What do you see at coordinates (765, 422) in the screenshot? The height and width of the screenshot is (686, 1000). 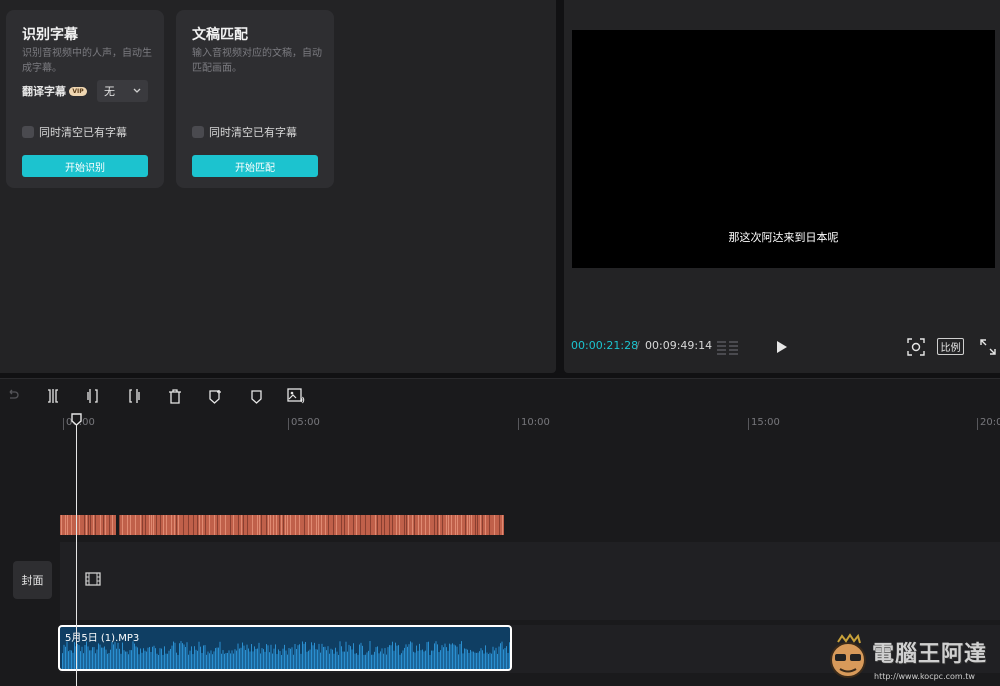 I see `ruler-label: 15:00` at bounding box center [765, 422].